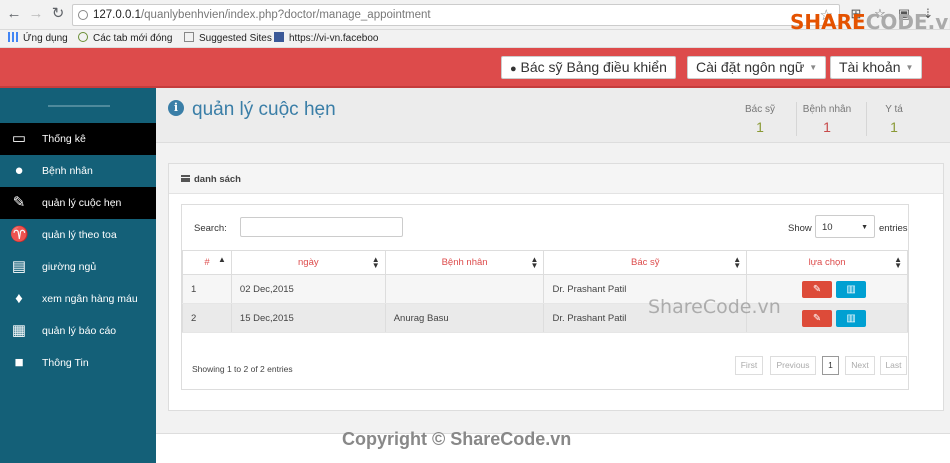  Describe the element at coordinates (645, 262) in the screenshot. I see `column-header-doctor: Bác sỹ ▲ ▼` at that location.